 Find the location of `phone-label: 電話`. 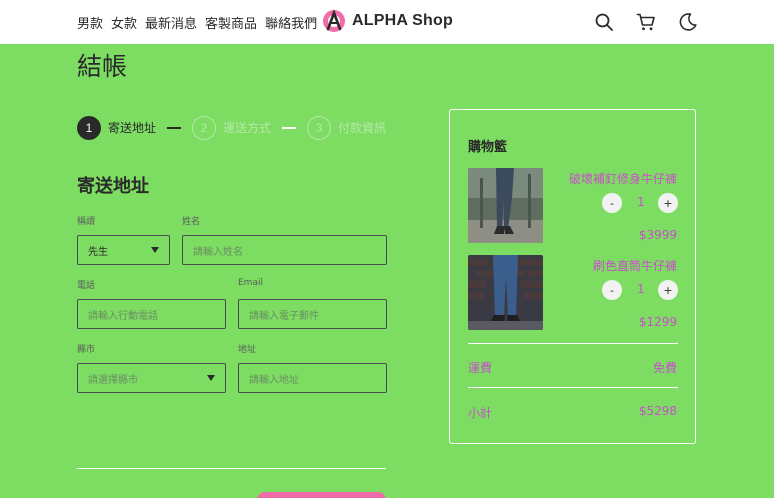

phone-label: 電話 is located at coordinates (86, 286).